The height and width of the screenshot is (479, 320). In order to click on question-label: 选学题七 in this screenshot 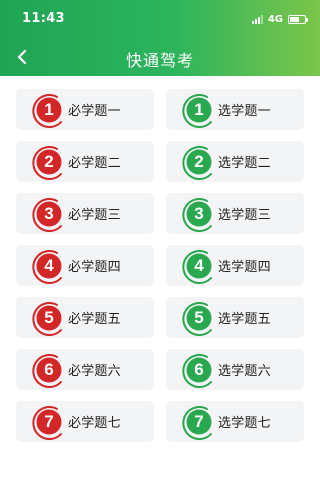, I will do `click(244, 423)`.